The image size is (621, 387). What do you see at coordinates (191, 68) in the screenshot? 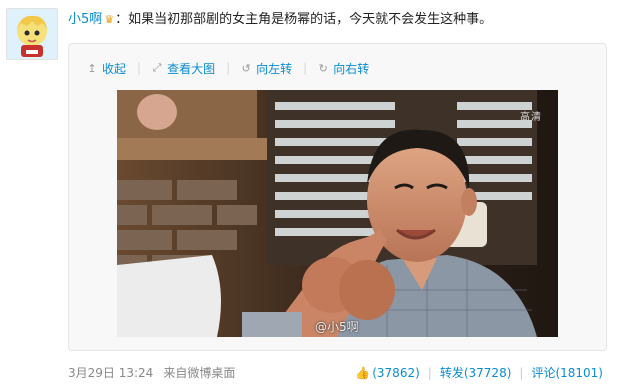
I see `view-large-label: 查看大图` at bounding box center [191, 68].